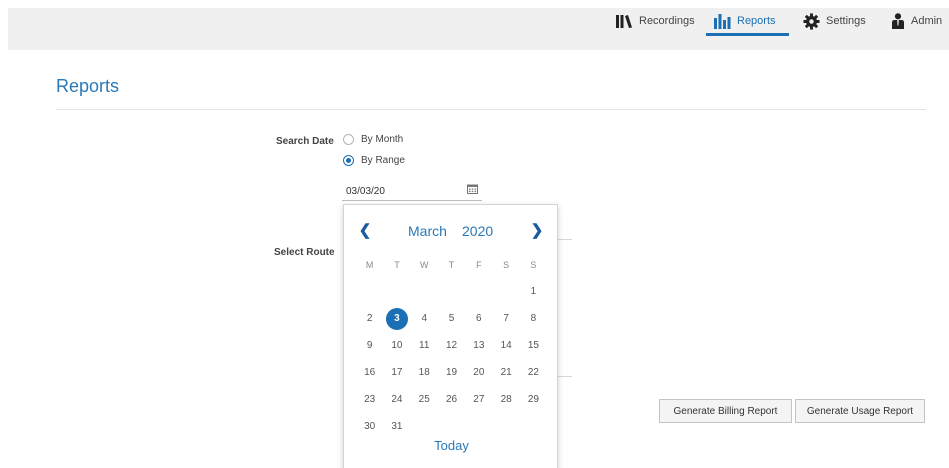  I want to click on calendar-day: 10, so click(396, 346).